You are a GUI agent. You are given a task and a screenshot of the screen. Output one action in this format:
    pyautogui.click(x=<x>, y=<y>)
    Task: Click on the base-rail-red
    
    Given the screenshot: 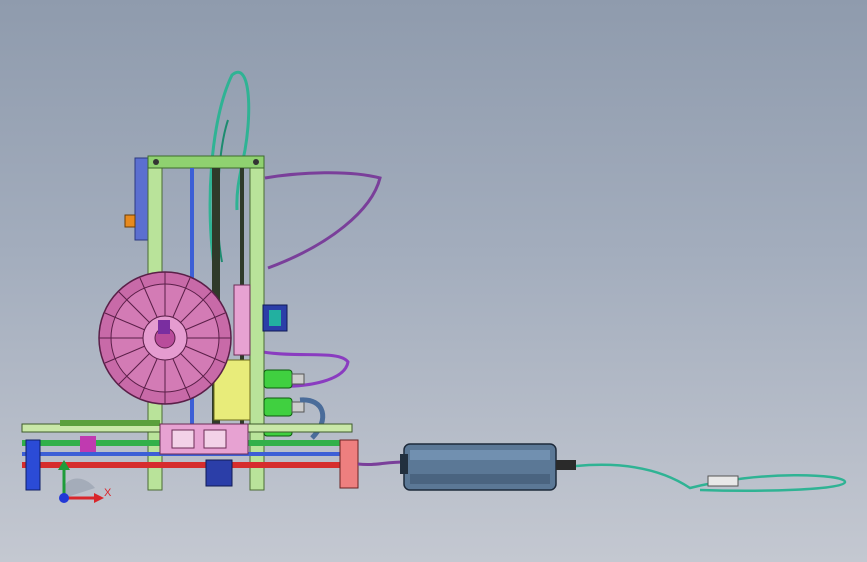 What is the action you would take?
    pyautogui.click(x=187, y=465)
    